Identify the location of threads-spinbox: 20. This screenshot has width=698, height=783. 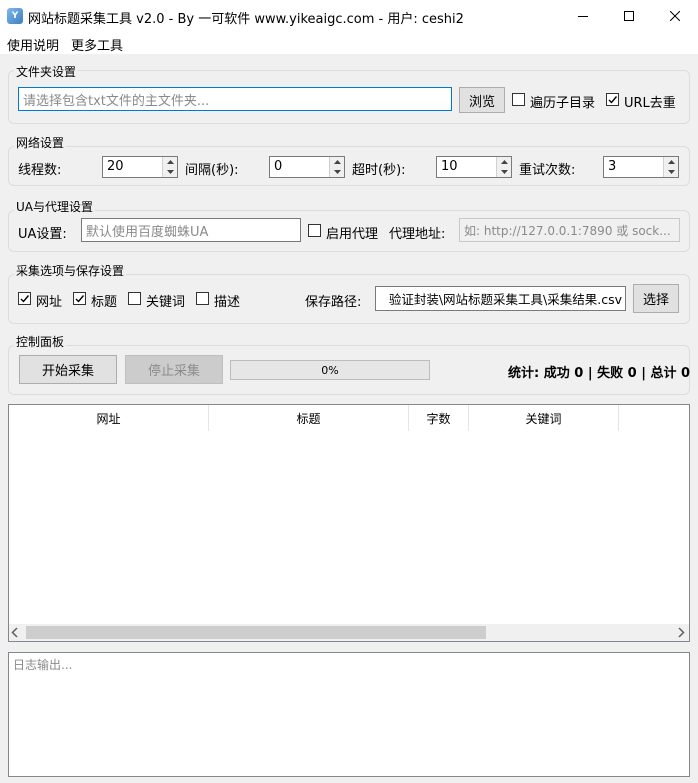
(140, 167).